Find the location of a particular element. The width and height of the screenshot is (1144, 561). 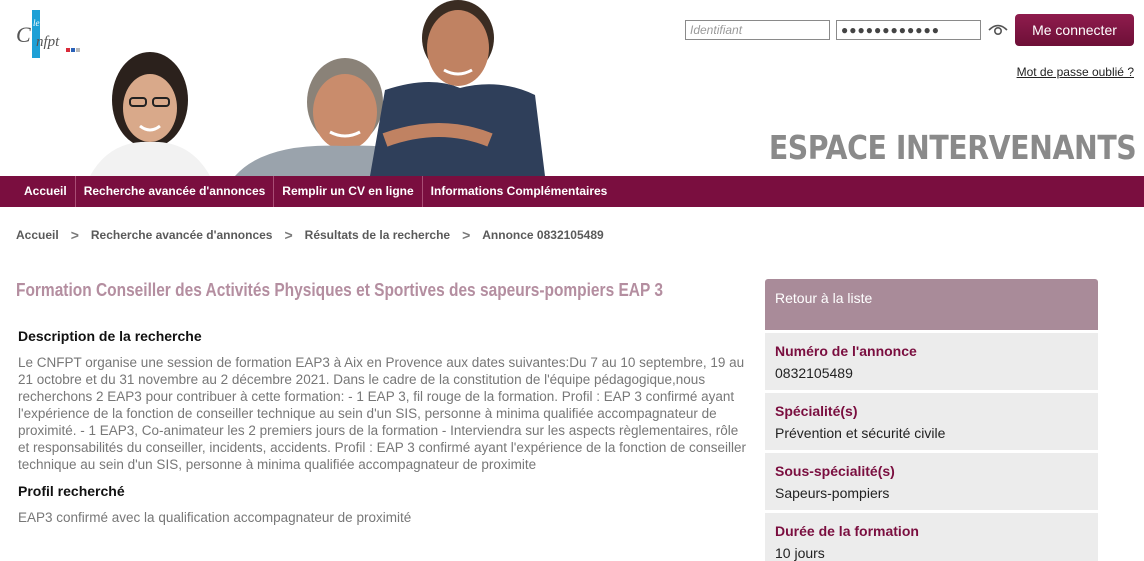

info-value: Sapeurs-pompiers is located at coordinates (832, 493).